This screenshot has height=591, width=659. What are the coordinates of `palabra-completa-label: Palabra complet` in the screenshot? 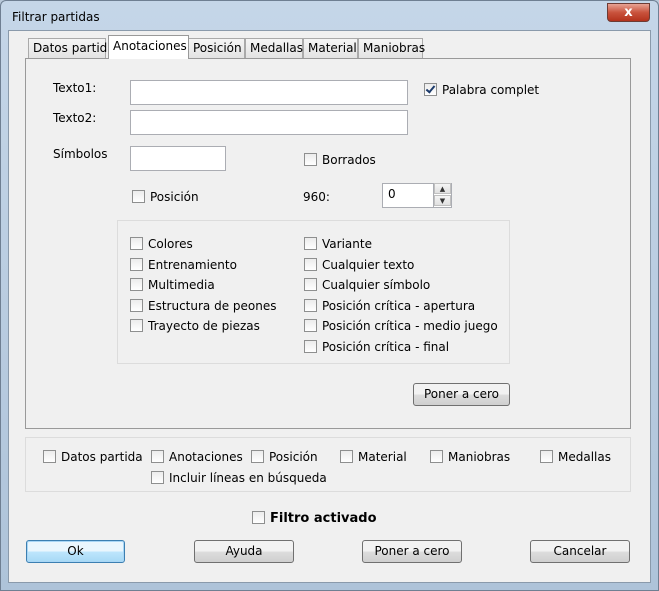 It's located at (491, 90).